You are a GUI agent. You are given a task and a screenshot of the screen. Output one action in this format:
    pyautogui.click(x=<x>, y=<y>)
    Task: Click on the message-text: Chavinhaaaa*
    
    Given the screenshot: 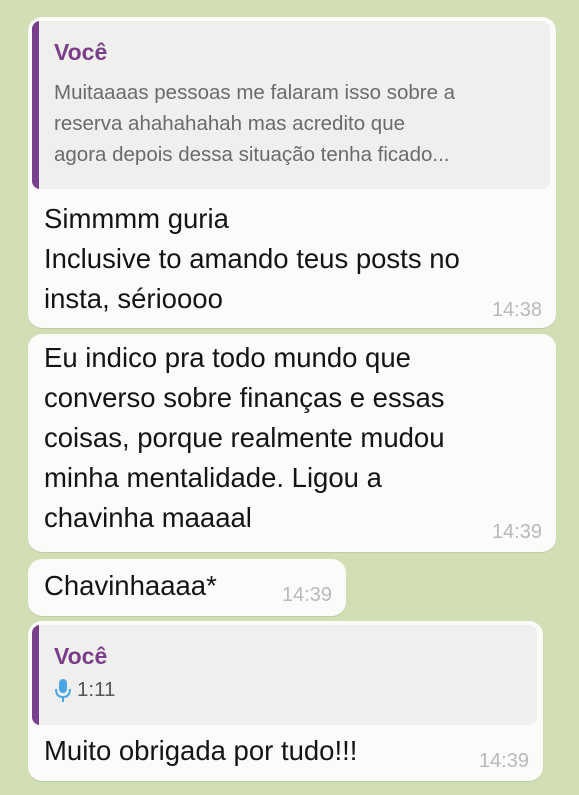 What is the action you would take?
    pyautogui.click(x=130, y=585)
    